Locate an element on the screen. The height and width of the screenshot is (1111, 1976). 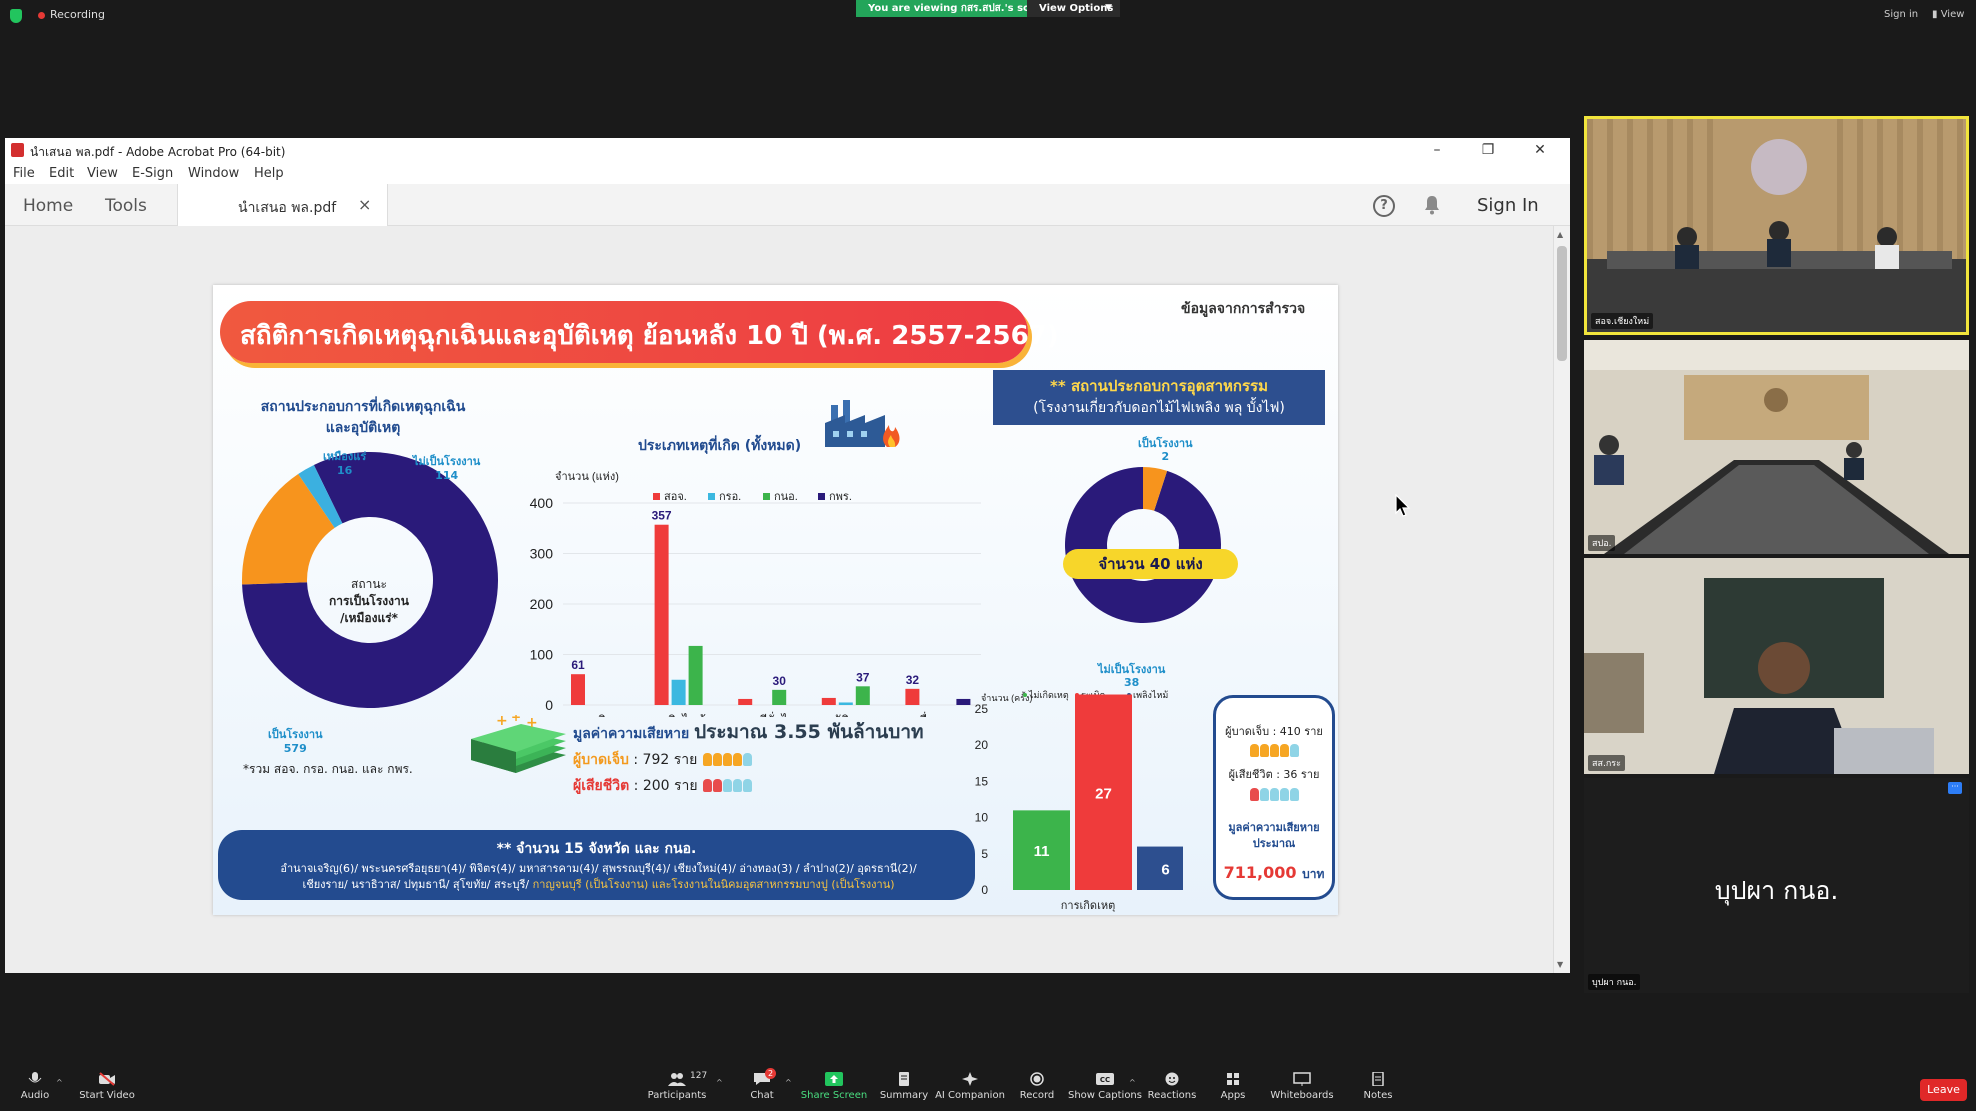
close-window-button: ✕ is located at coordinates (1540, 150).